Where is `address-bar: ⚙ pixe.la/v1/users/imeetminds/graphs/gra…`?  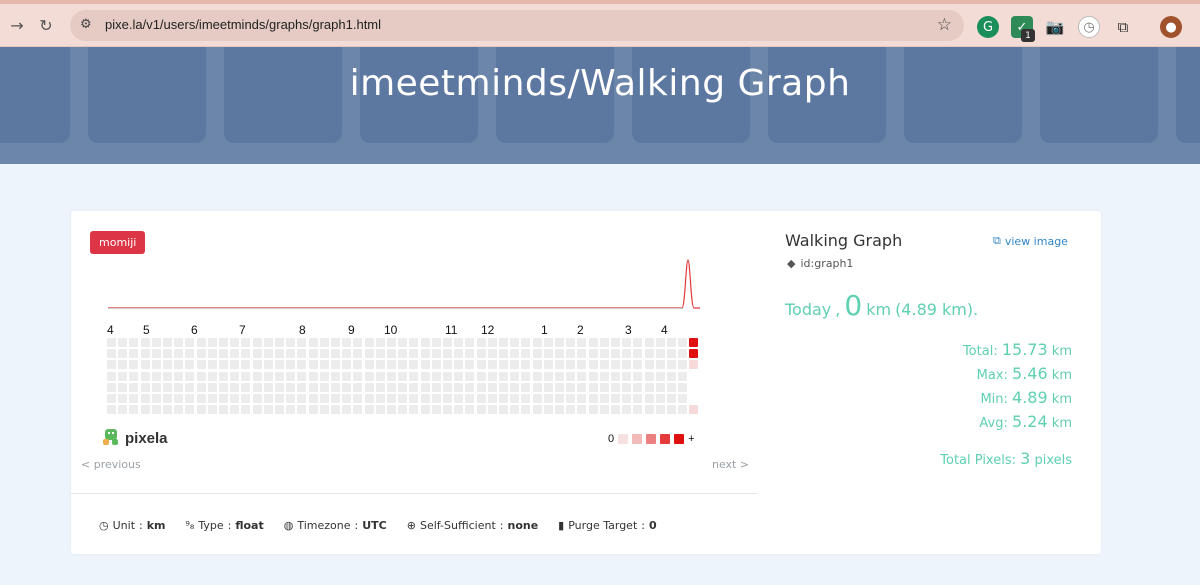
address-bar: ⚙ pixe.la/v1/users/imeetminds/graphs/gra… is located at coordinates (517, 25).